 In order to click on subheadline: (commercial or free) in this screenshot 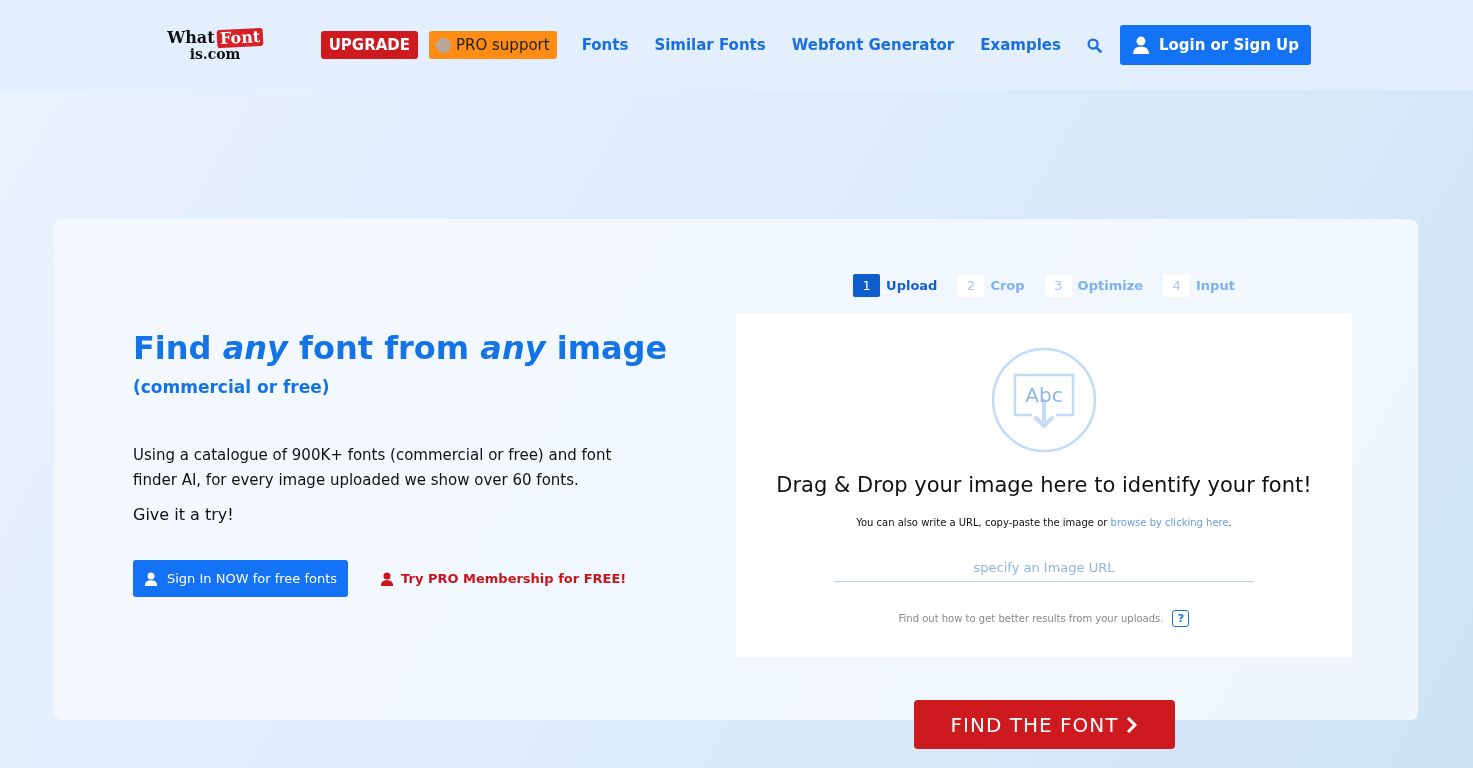, I will do `click(232, 387)`.